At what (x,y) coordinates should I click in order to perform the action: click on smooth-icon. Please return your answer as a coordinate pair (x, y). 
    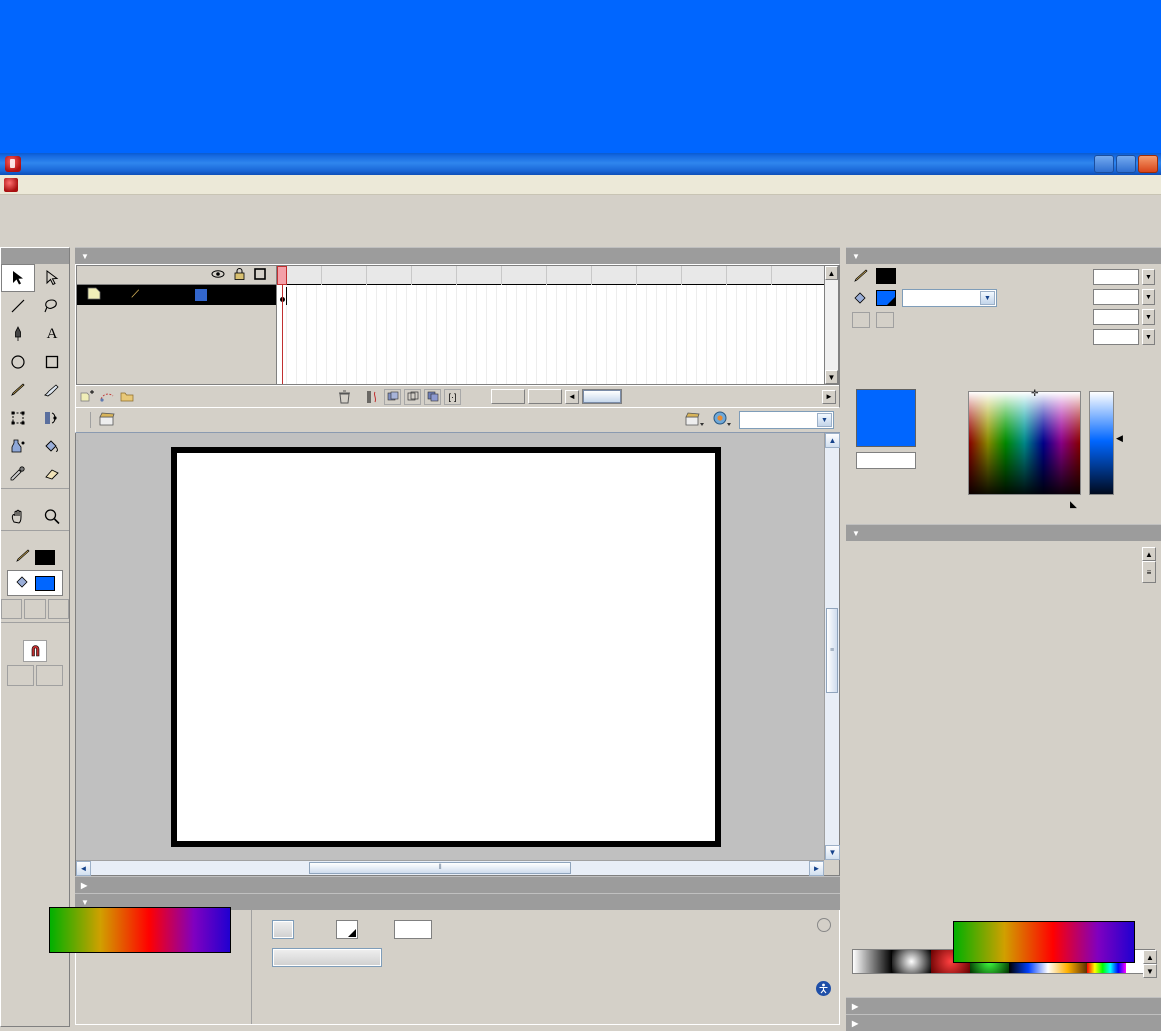
    Looking at the image, I should click on (20, 675).